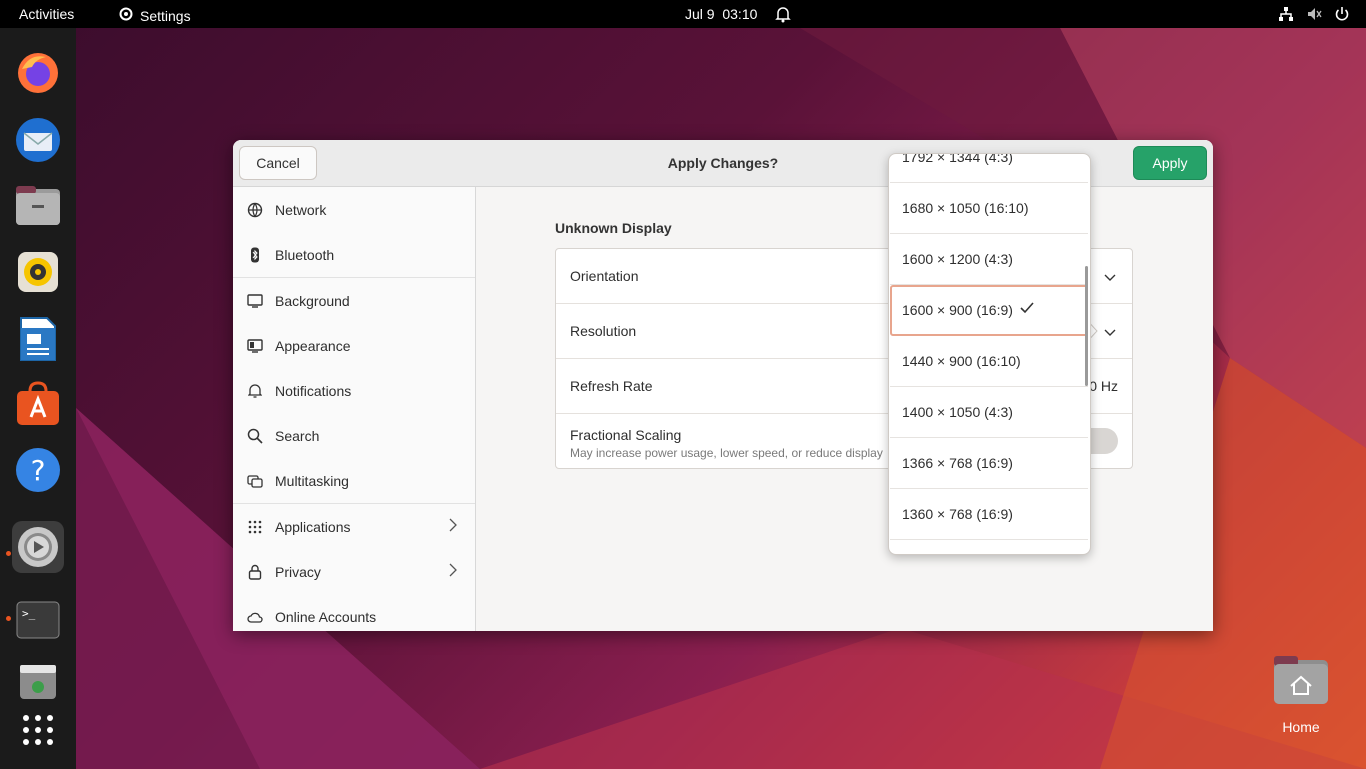  What do you see at coordinates (989, 361) in the screenshot?
I see `resolution-option: 1440 × 900 (16:10)` at bounding box center [989, 361].